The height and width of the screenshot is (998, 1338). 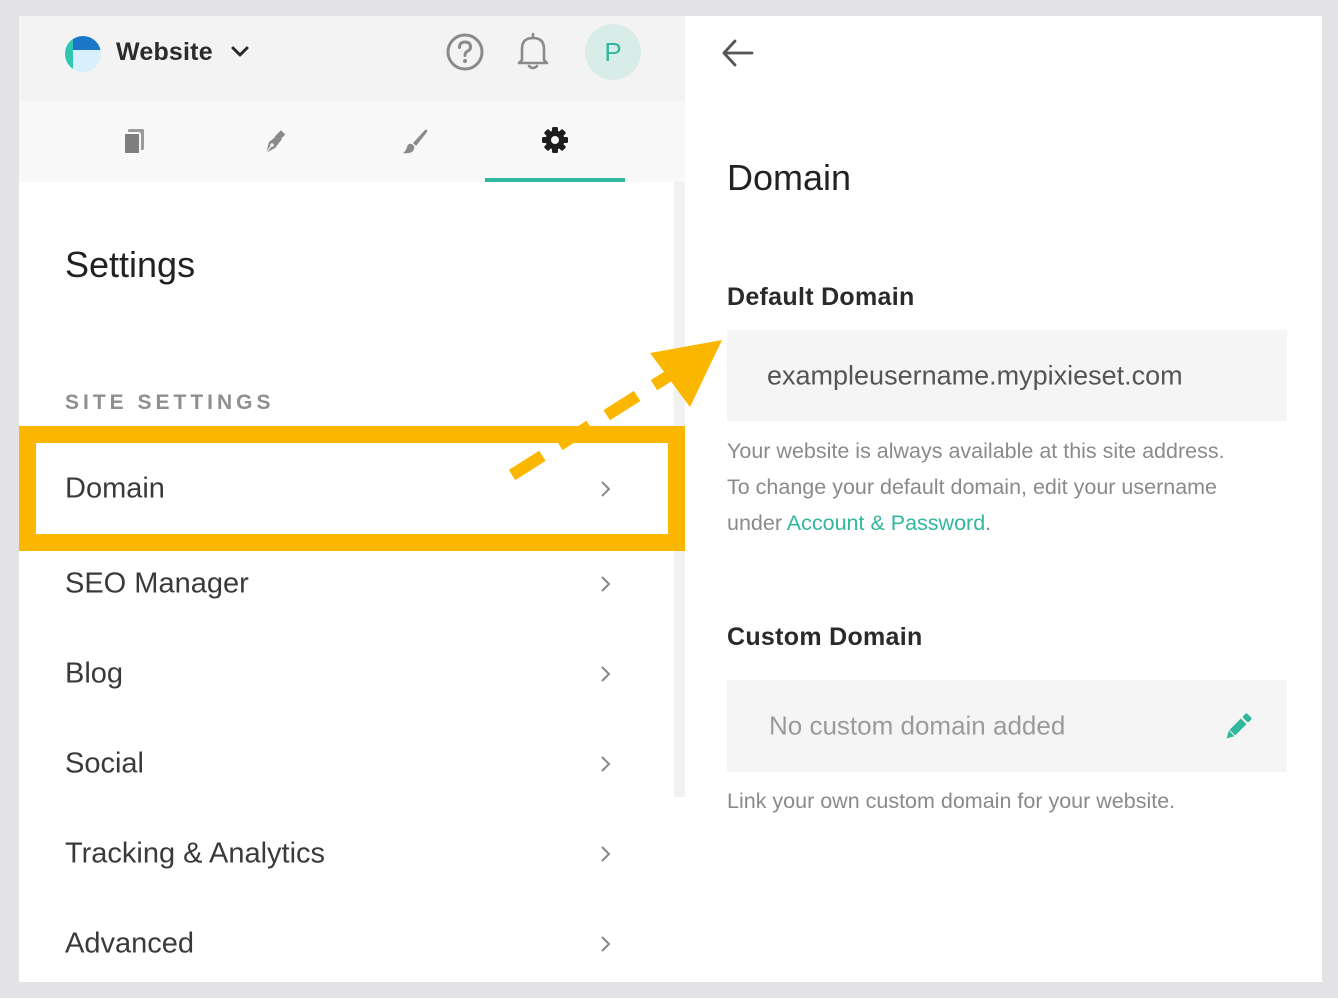 I want to click on custom-domain-field: No custom domain added, so click(x=1007, y=726).